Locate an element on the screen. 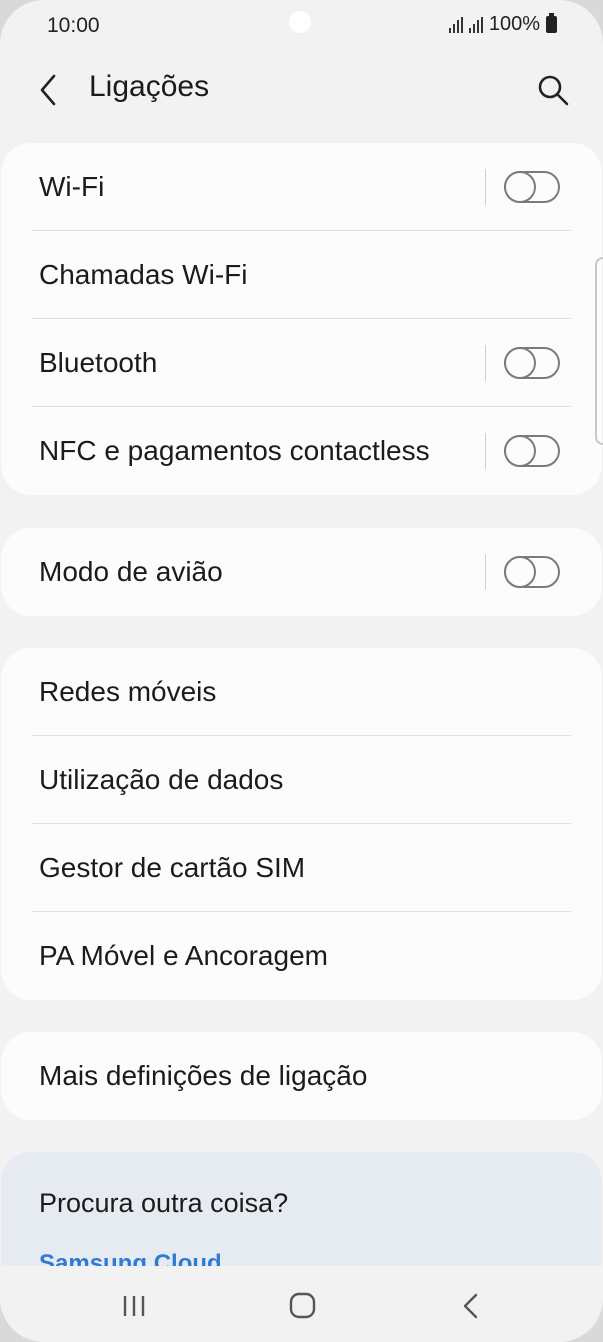 The width and height of the screenshot is (603, 1342). wifi-toggle is located at coordinates (532, 187).